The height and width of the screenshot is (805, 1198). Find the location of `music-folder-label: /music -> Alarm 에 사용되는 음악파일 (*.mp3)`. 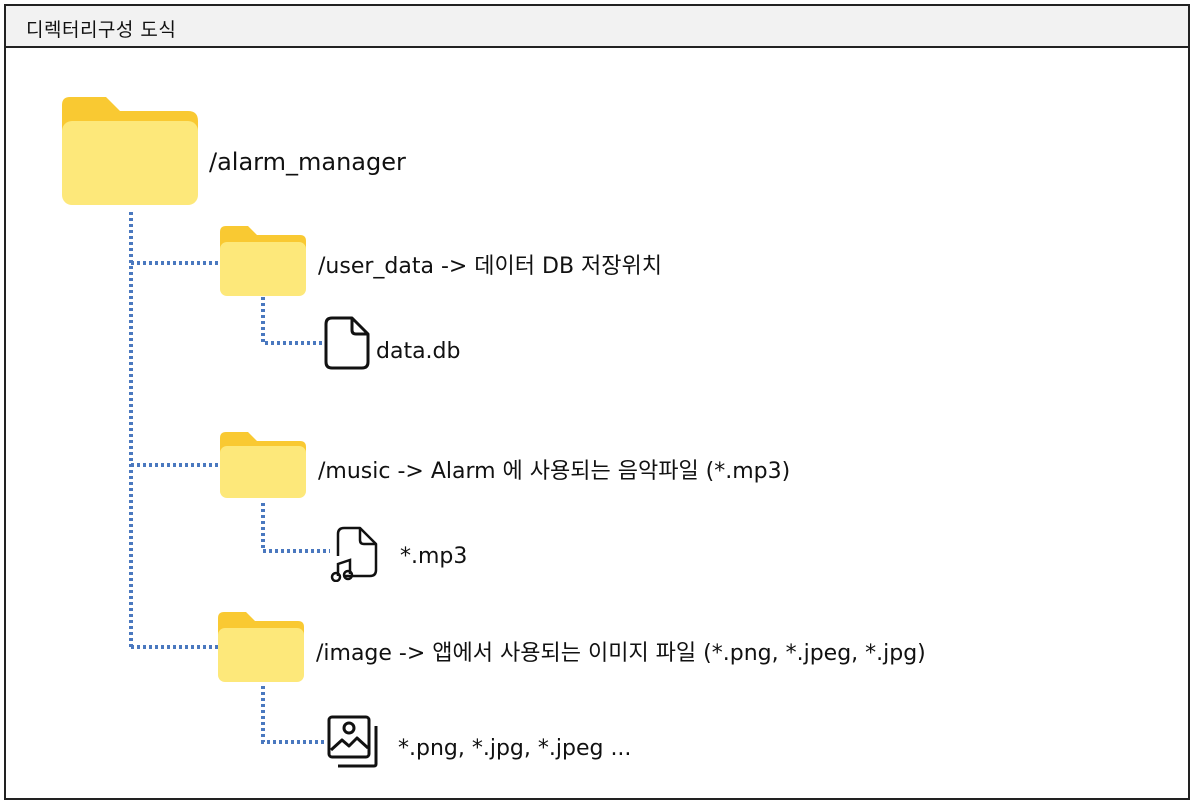

music-folder-label: /music -> Alarm 에 사용되는 음악파일 (*.mp3) is located at coordinates (554, 472).